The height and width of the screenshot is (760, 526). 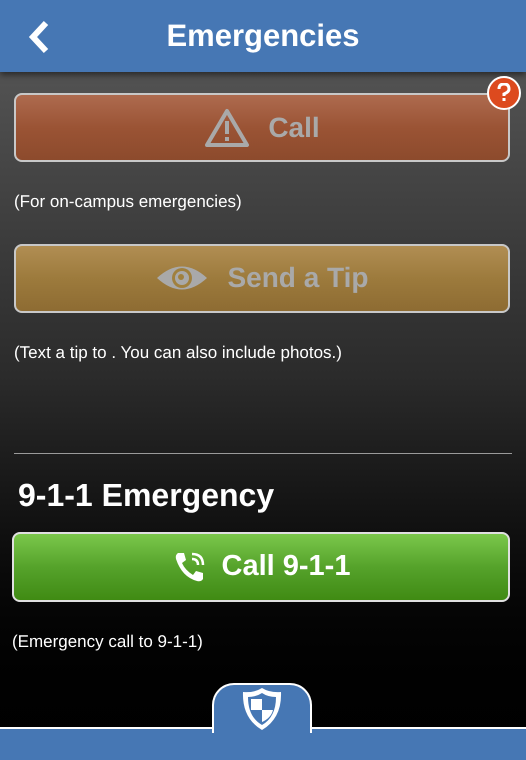 I want to click on call-911-button: Call 9-1-1, so click(x=261, y=567).